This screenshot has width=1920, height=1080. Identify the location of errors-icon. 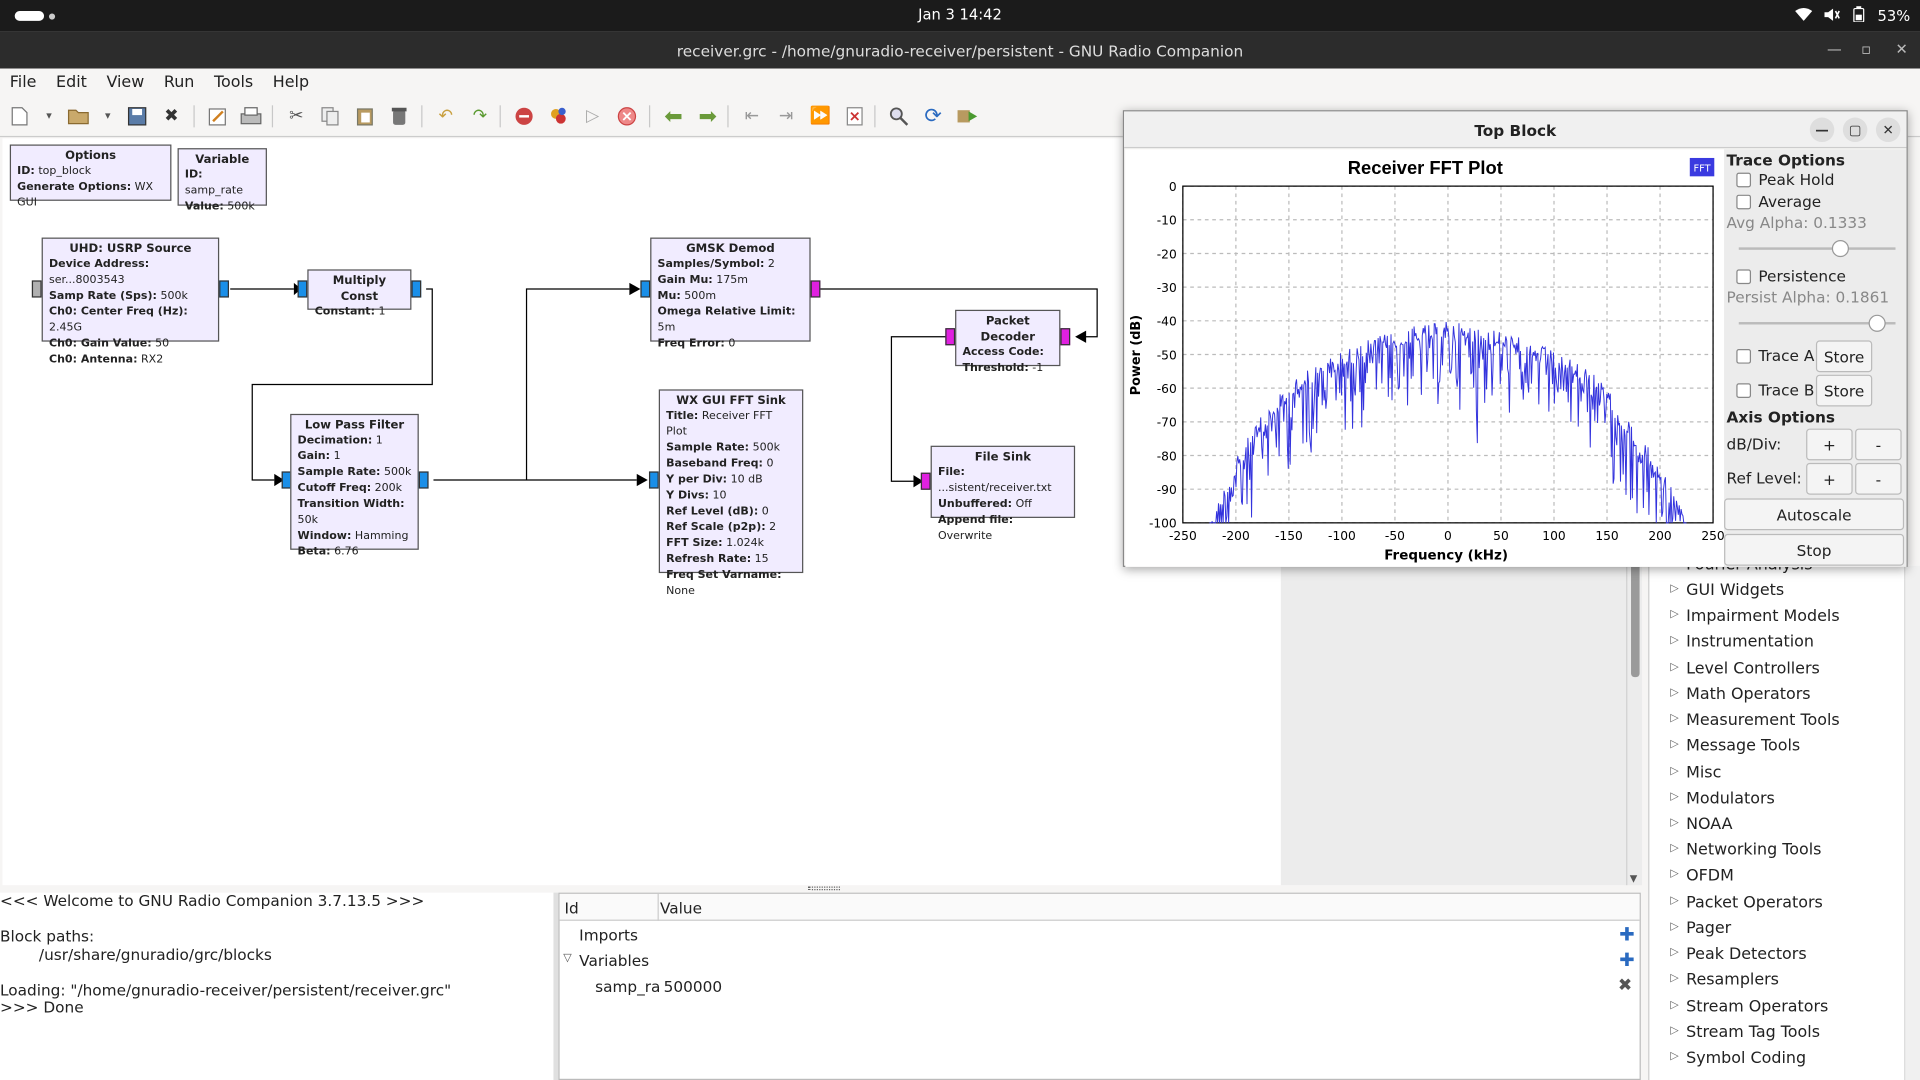
(854, 116).